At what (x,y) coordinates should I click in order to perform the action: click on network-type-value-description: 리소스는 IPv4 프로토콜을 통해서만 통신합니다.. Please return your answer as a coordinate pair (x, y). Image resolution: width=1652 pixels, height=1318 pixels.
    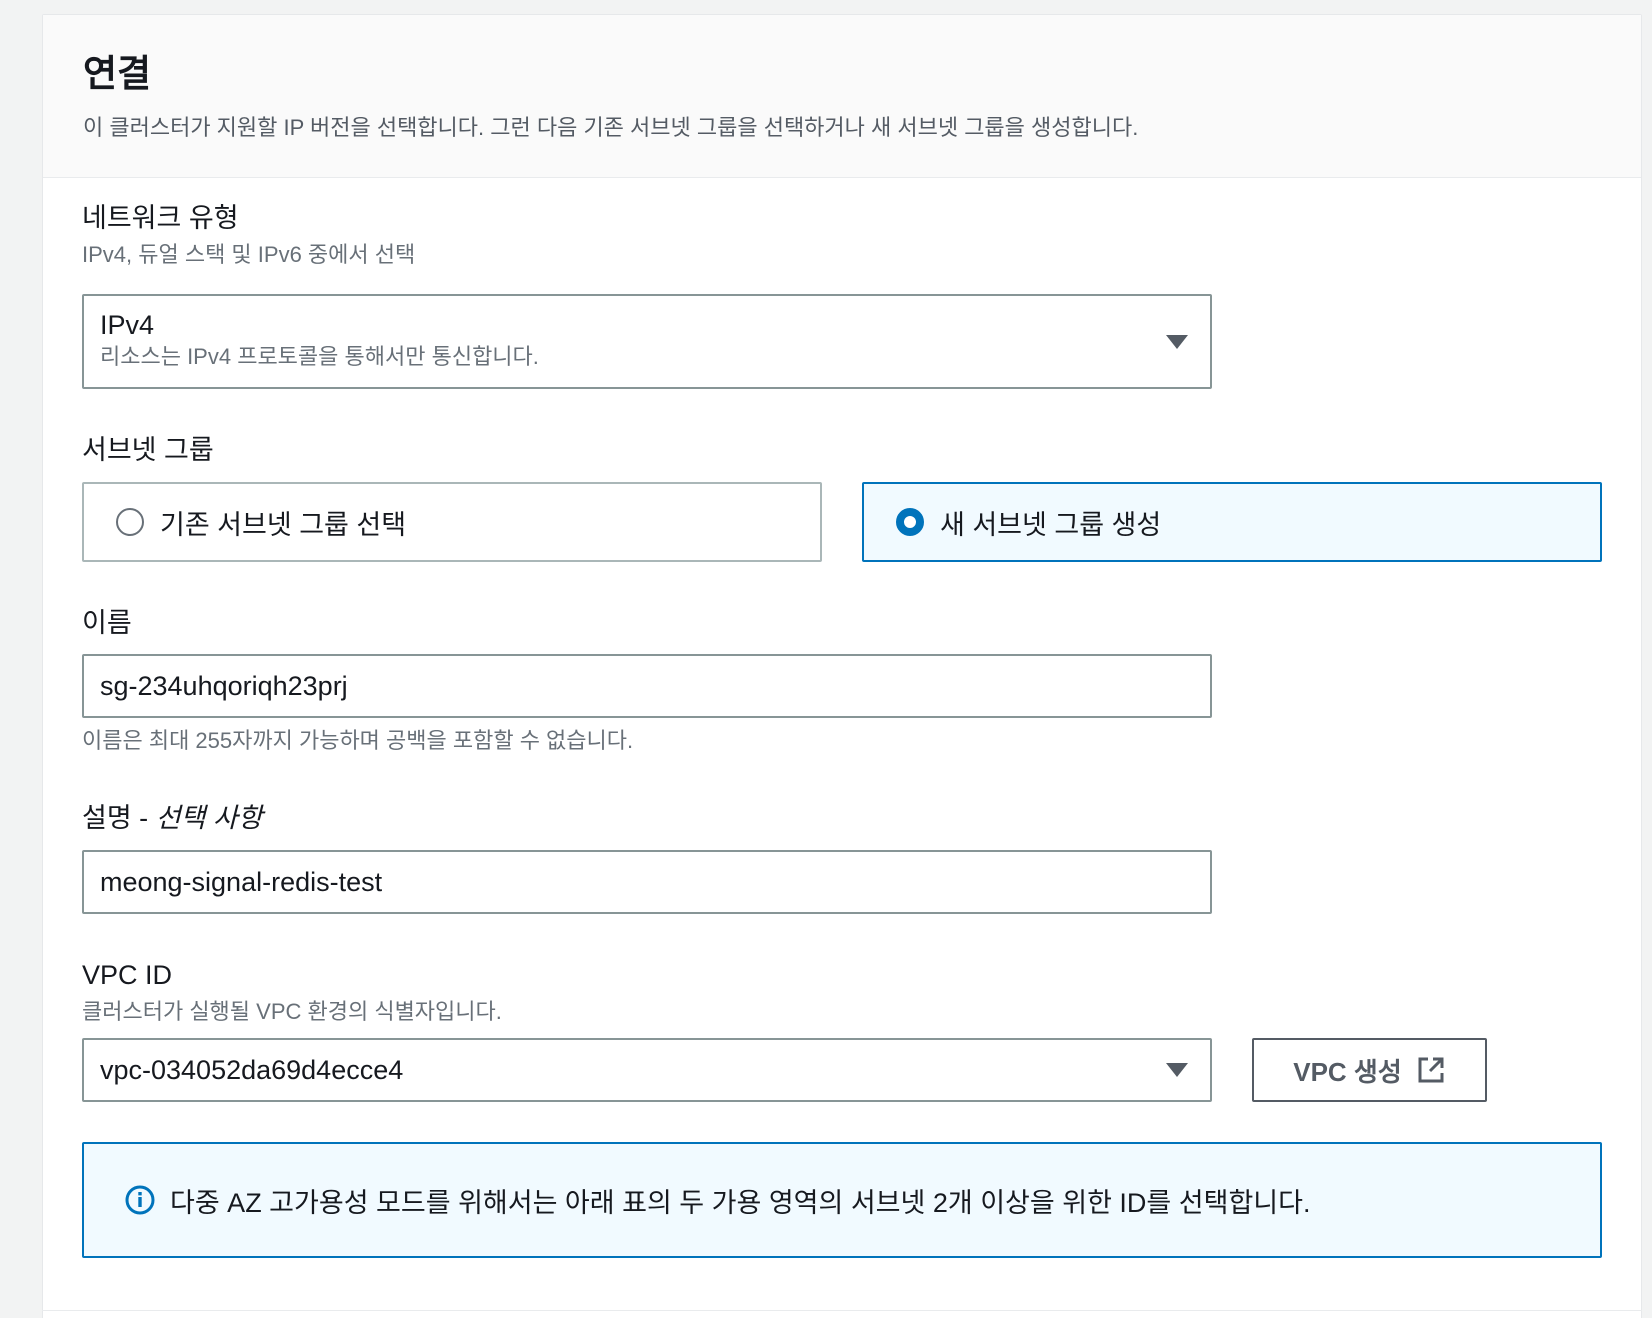
    Looking at the image, I should click on (319, 356).